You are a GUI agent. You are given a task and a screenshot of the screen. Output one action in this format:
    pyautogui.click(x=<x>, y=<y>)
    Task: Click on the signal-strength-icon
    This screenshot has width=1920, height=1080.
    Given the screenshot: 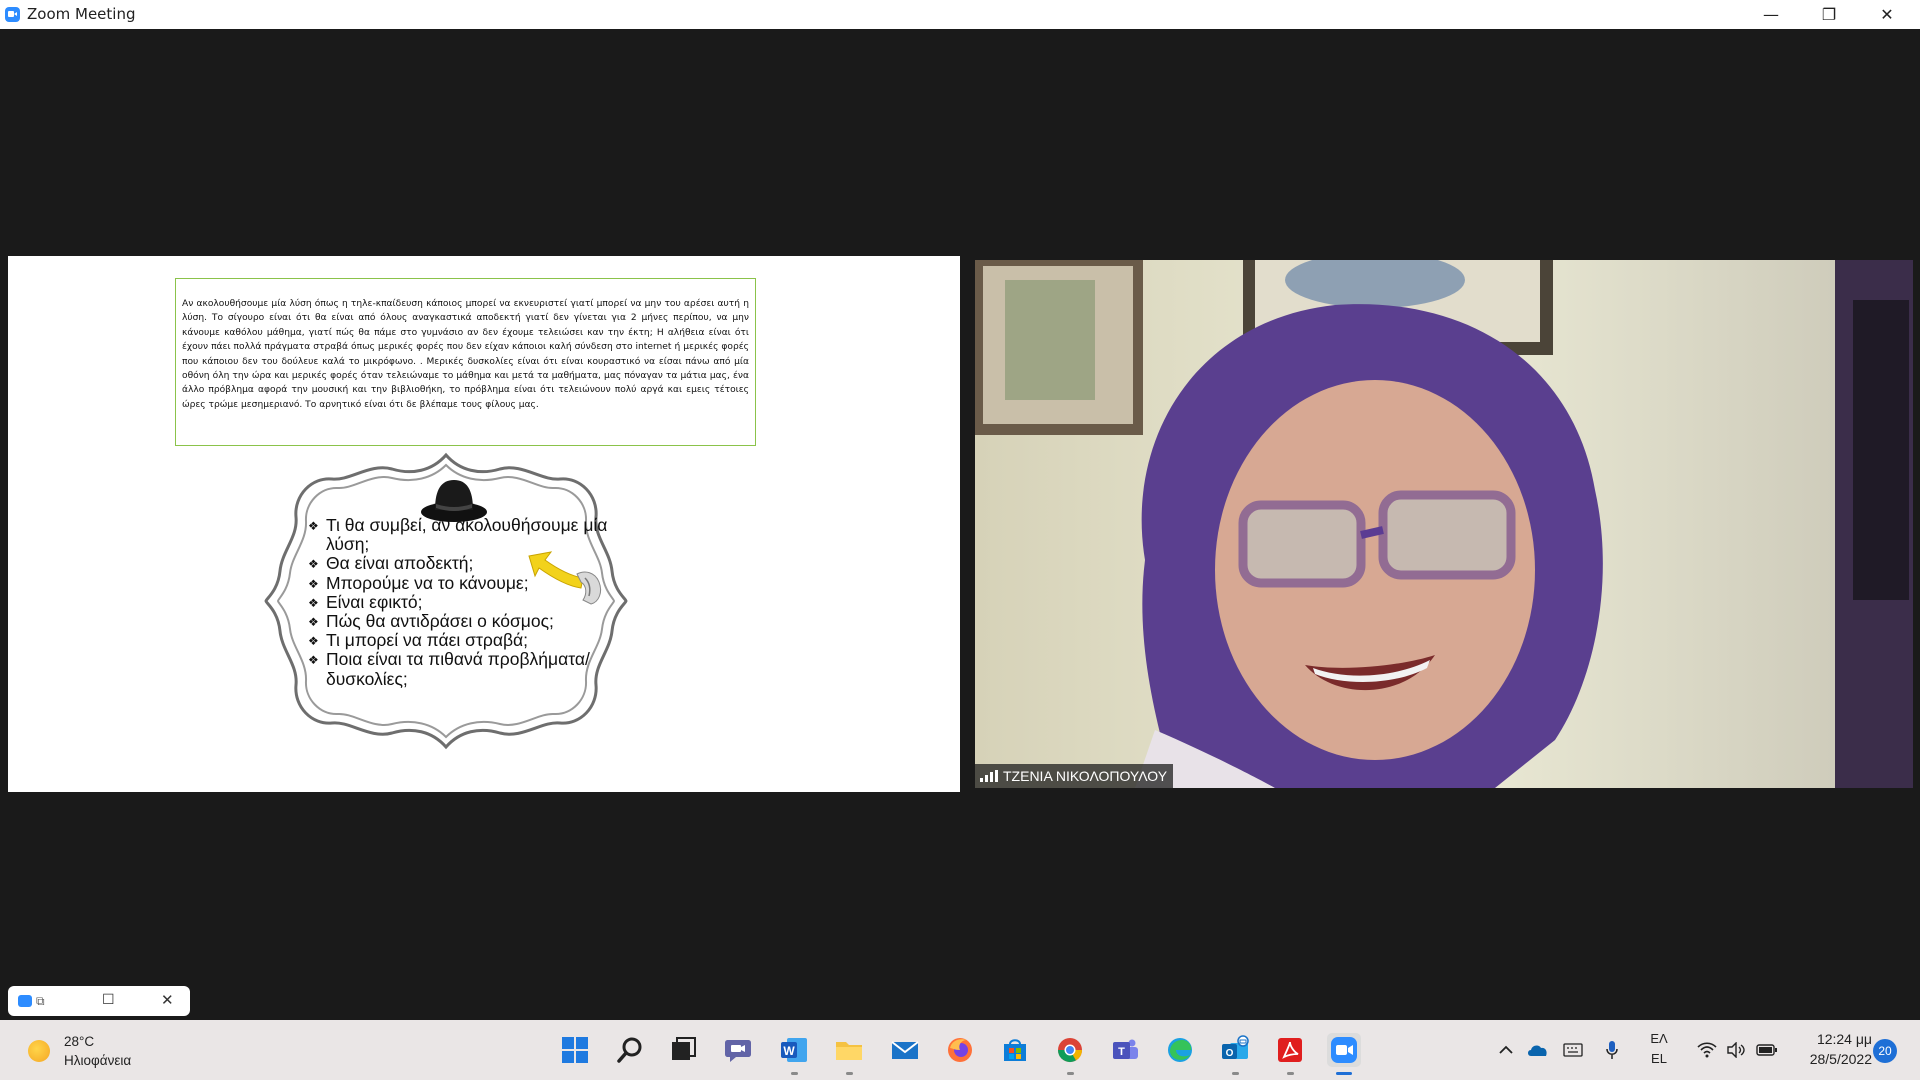 What is the action you would take?
    pyautogui.click(x=989, y=776)
    